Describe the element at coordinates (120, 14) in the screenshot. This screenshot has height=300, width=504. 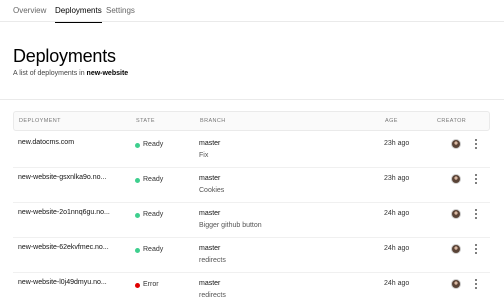
I see `tab-settings: Settings` at that location.